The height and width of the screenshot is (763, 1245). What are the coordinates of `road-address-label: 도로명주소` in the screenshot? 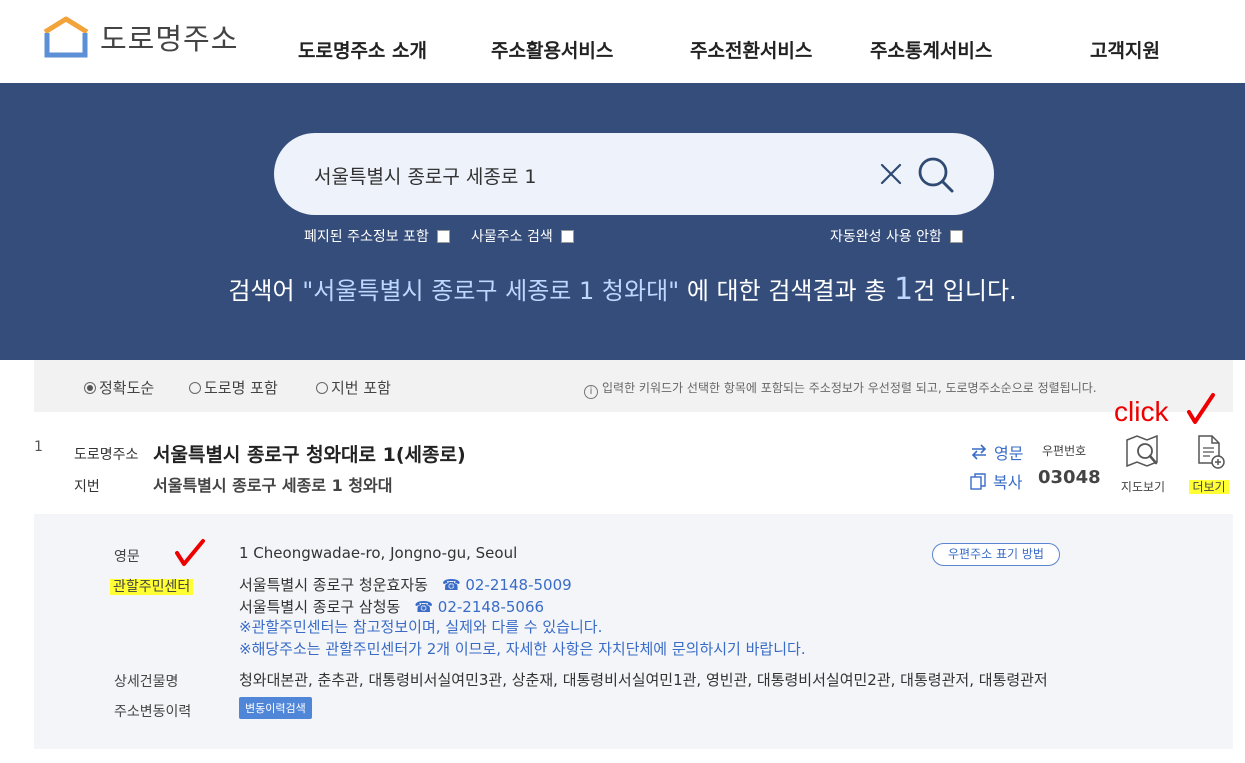 It's located at (106, 455).